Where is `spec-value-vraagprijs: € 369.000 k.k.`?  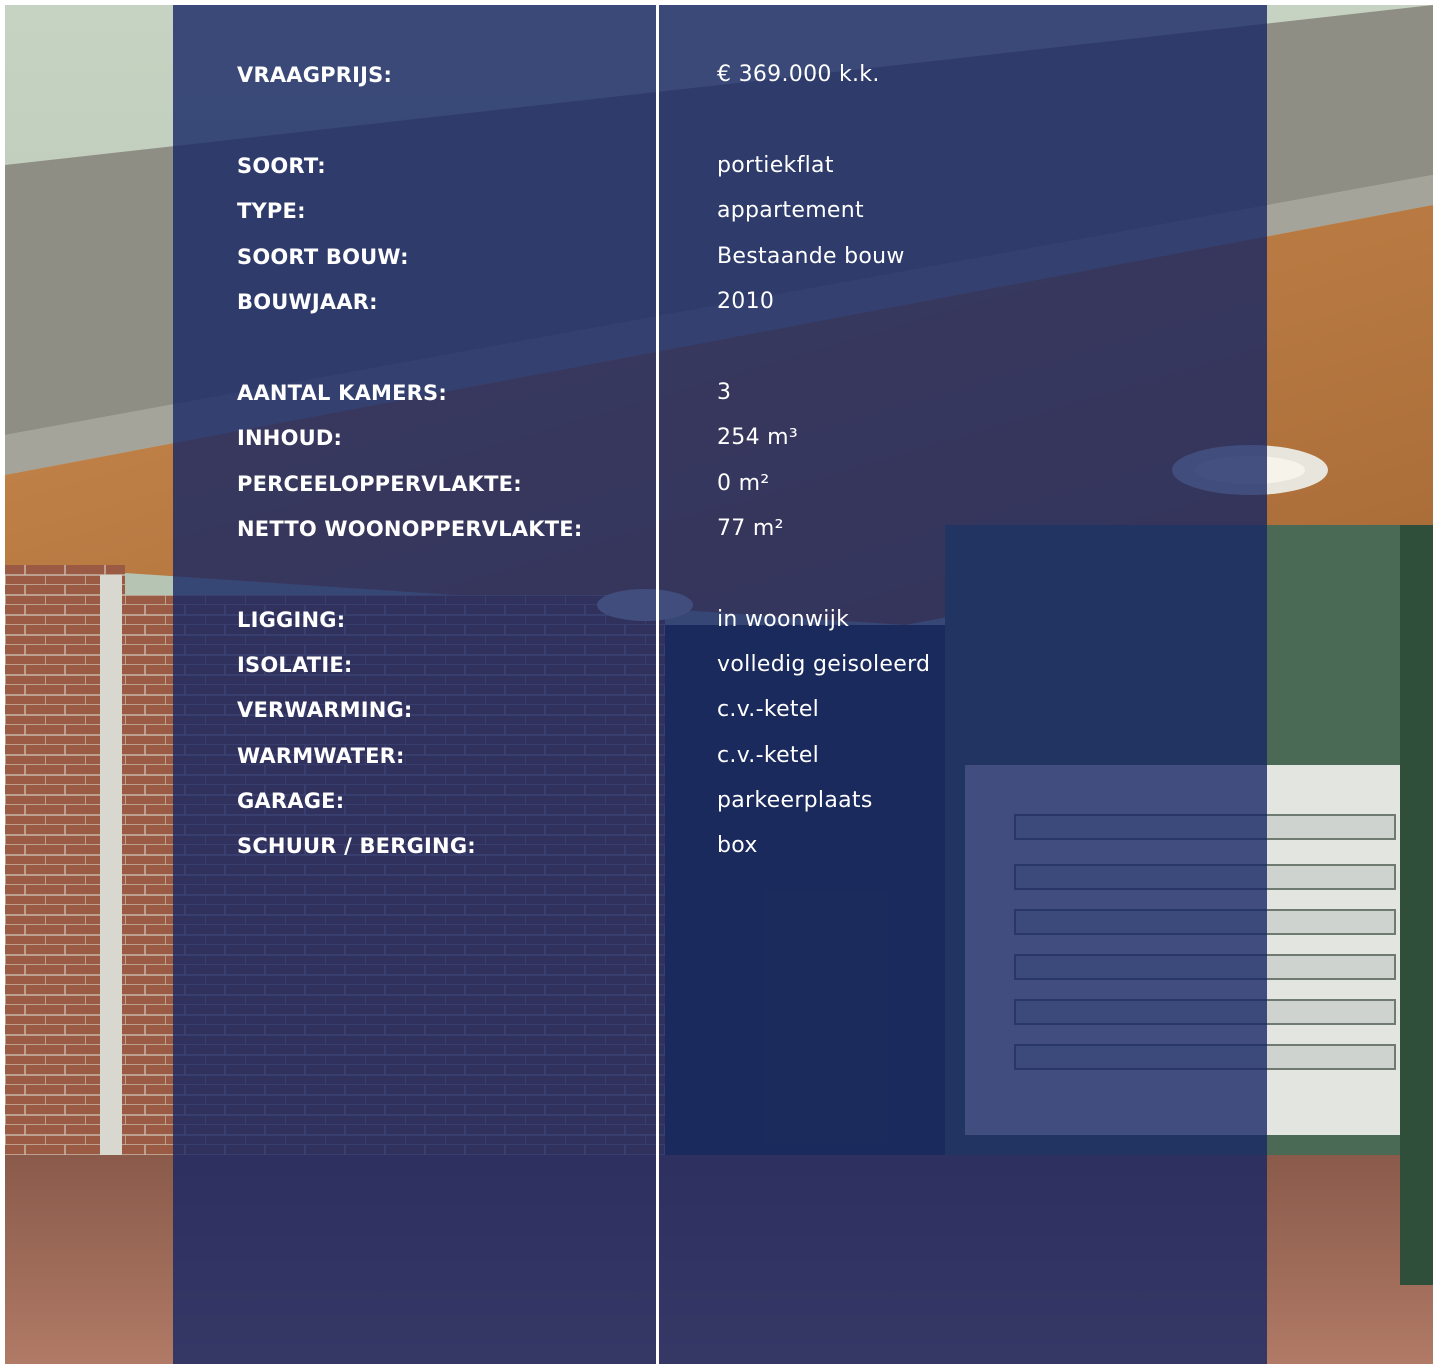 spec-value-vraagprijs: € 369.000 k.k. is located at coordinates (798, 74).